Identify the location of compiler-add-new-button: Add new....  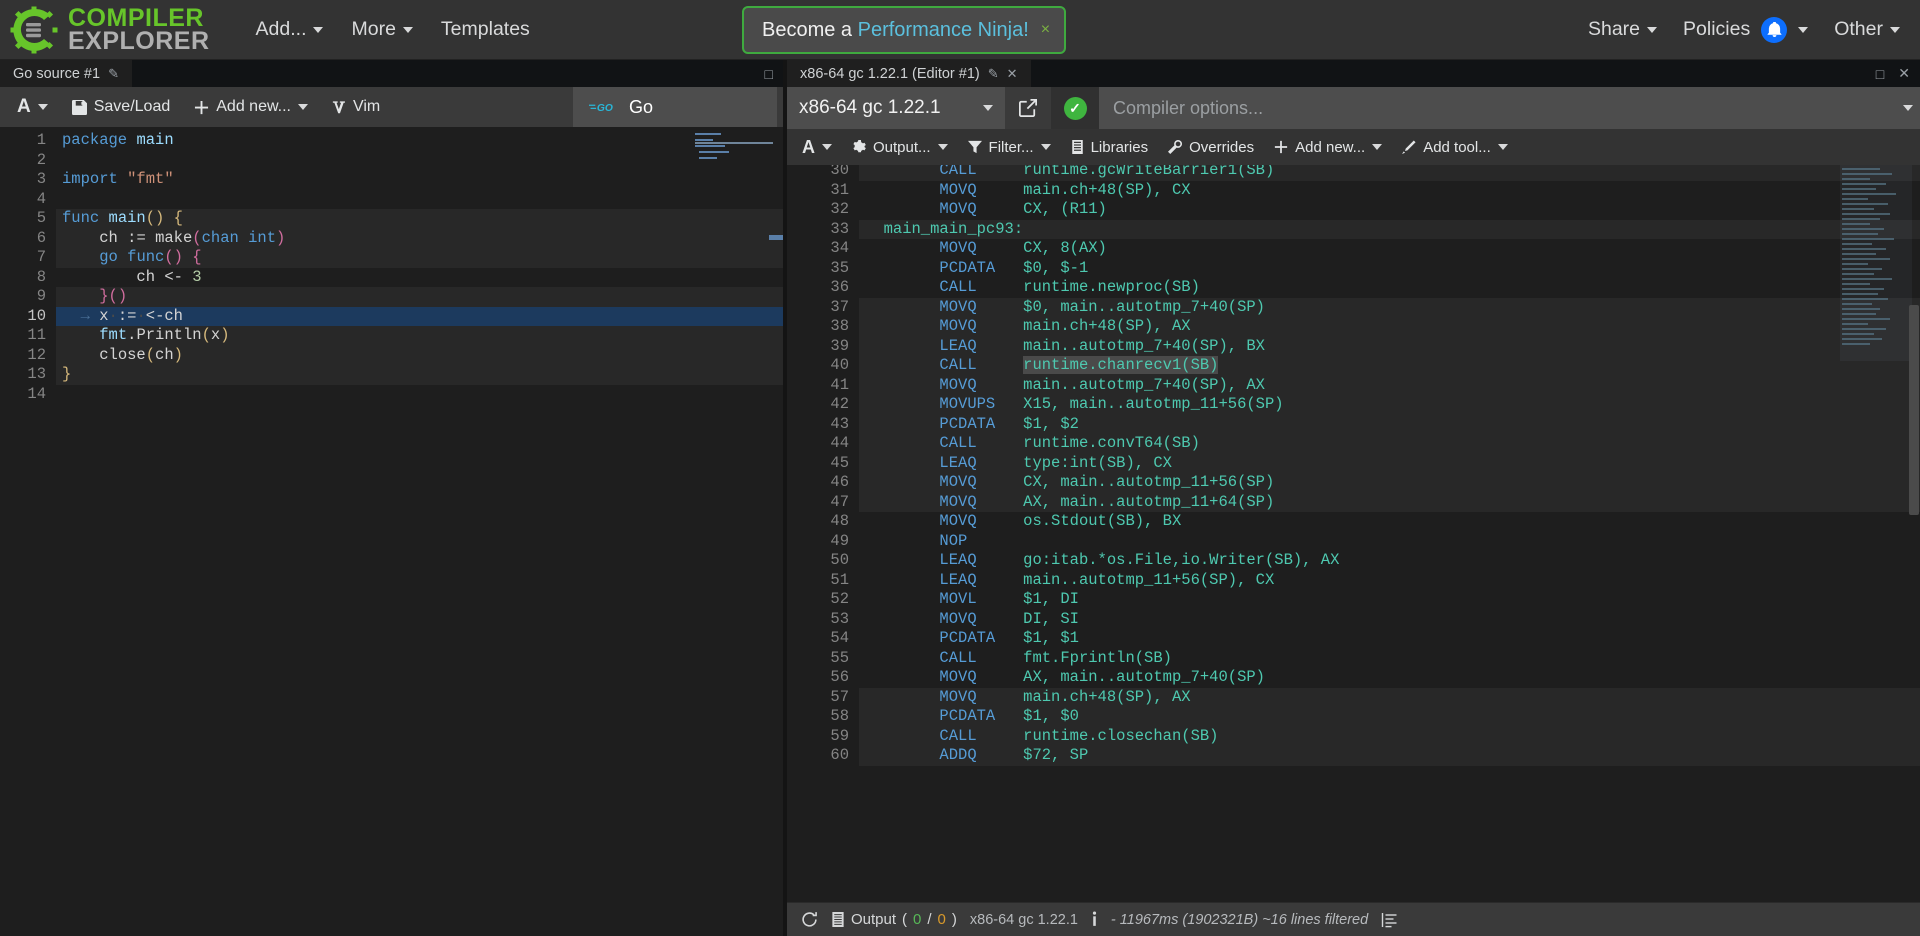
(1328, 147).